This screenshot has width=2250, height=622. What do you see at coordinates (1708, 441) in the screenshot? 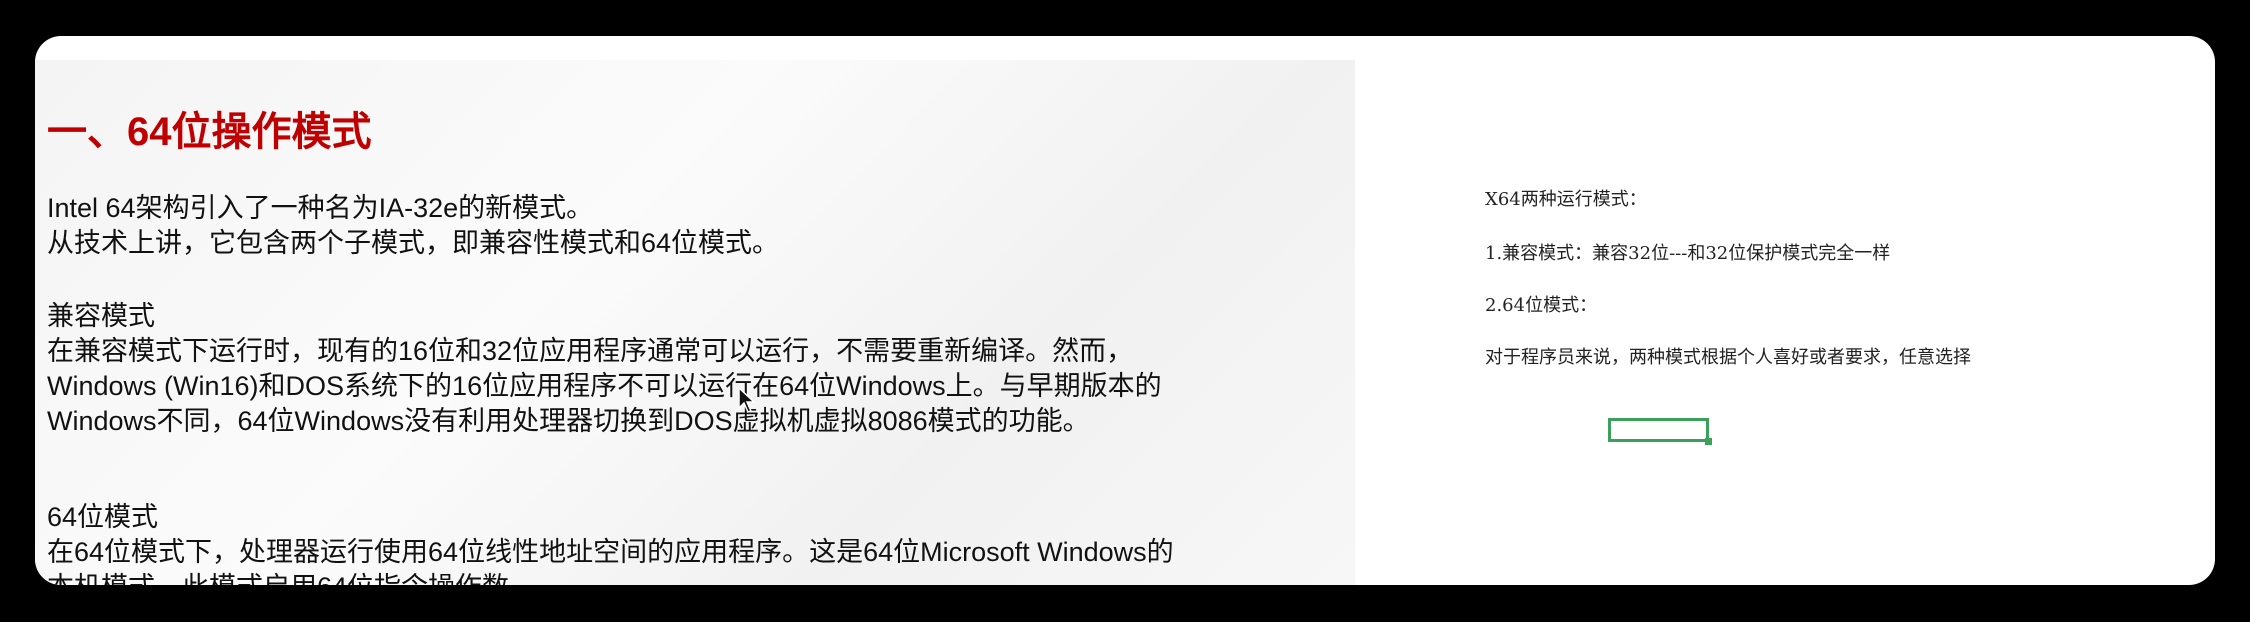
I see `resize-handle` at bounding box center [1708, 441].